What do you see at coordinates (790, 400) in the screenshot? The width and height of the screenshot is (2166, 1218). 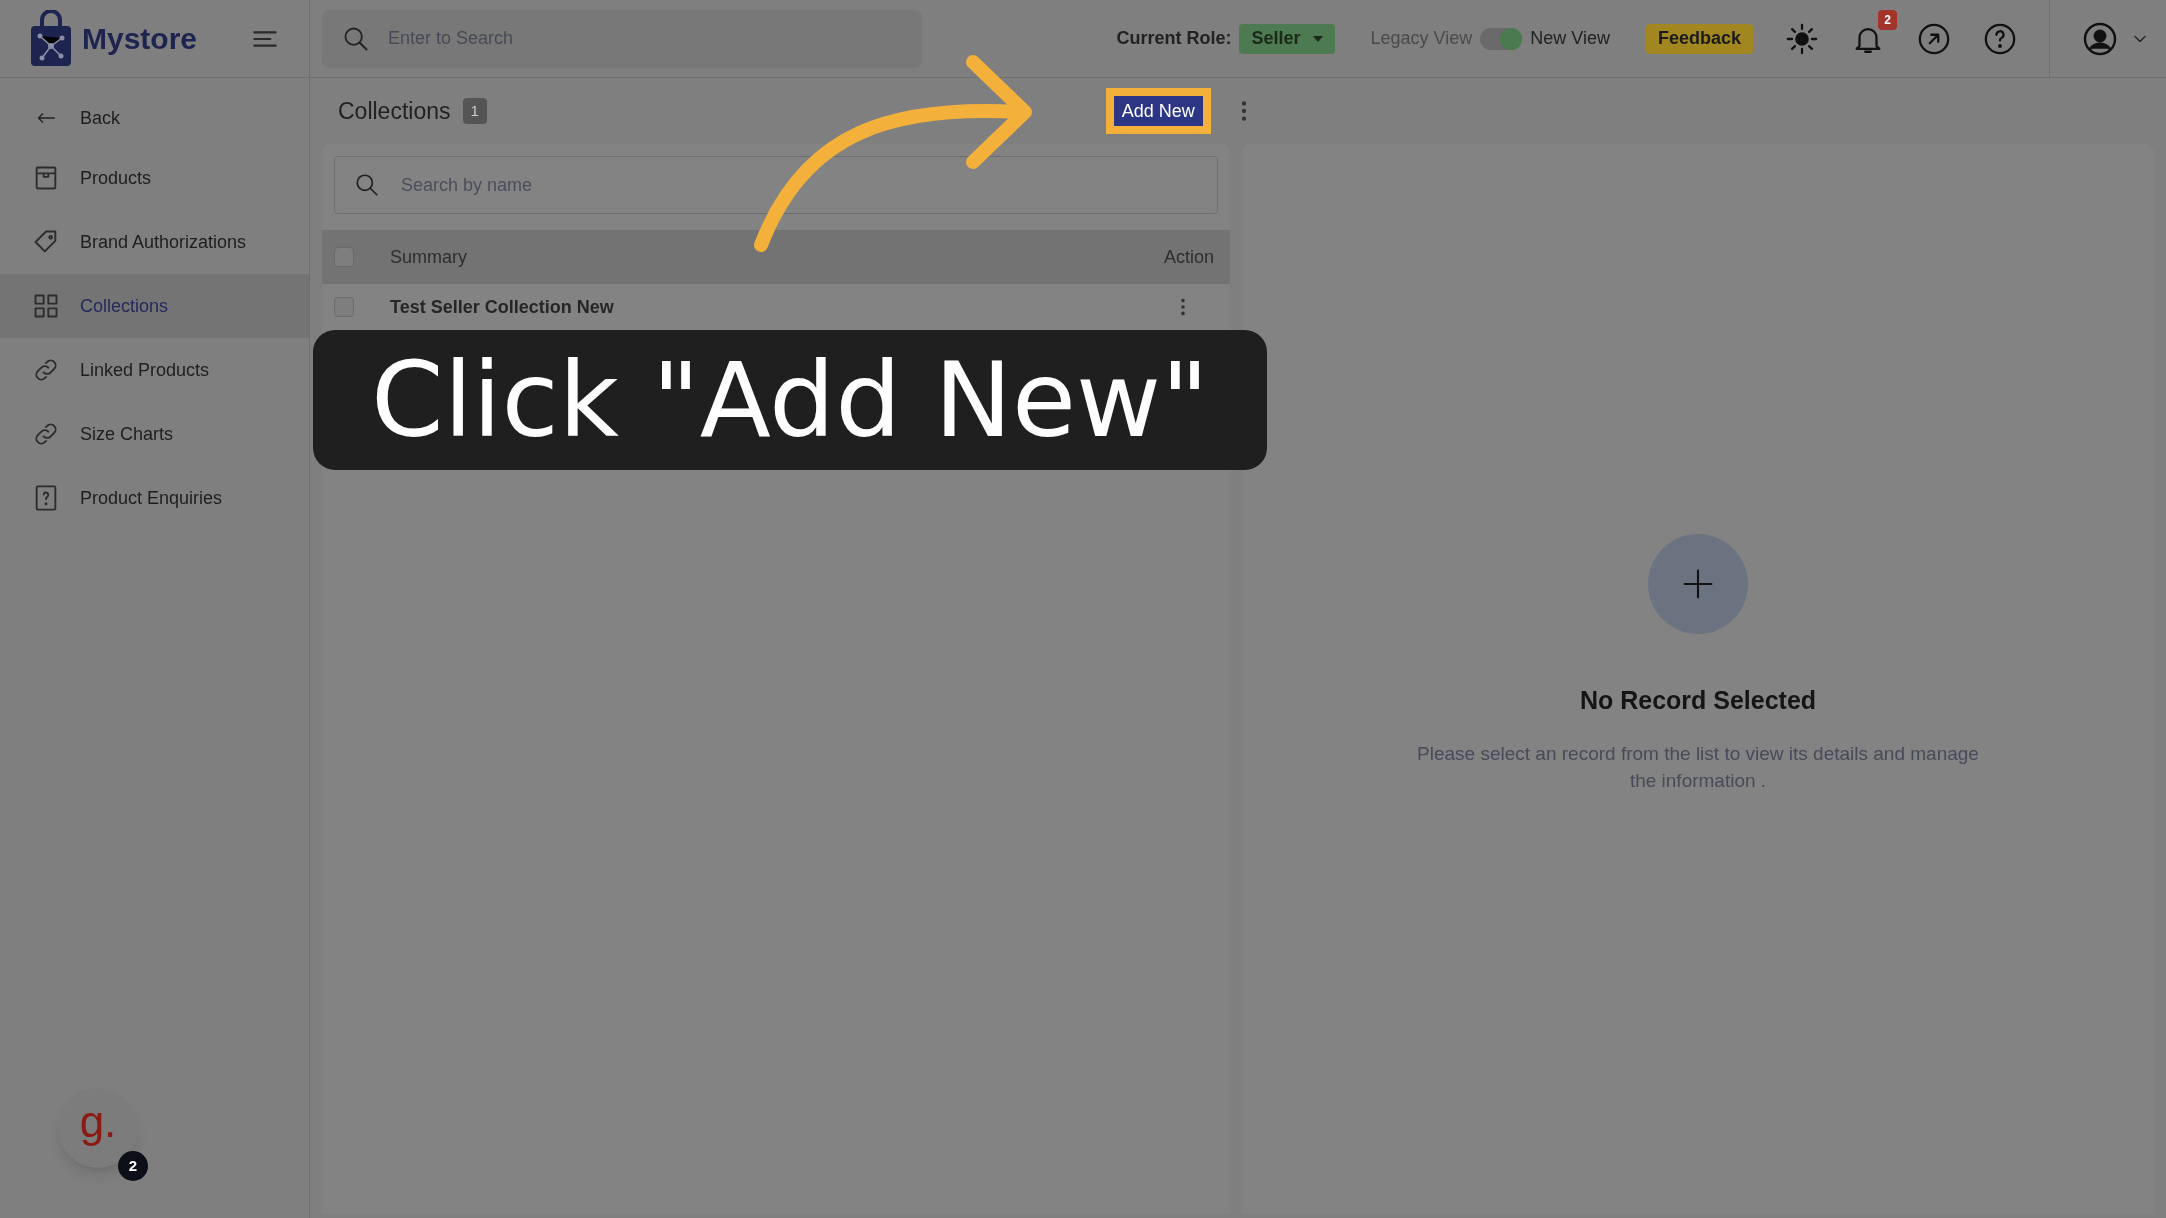 I see `instruction-tooltip: Click "Add New"` at bounding box center [790, 400].